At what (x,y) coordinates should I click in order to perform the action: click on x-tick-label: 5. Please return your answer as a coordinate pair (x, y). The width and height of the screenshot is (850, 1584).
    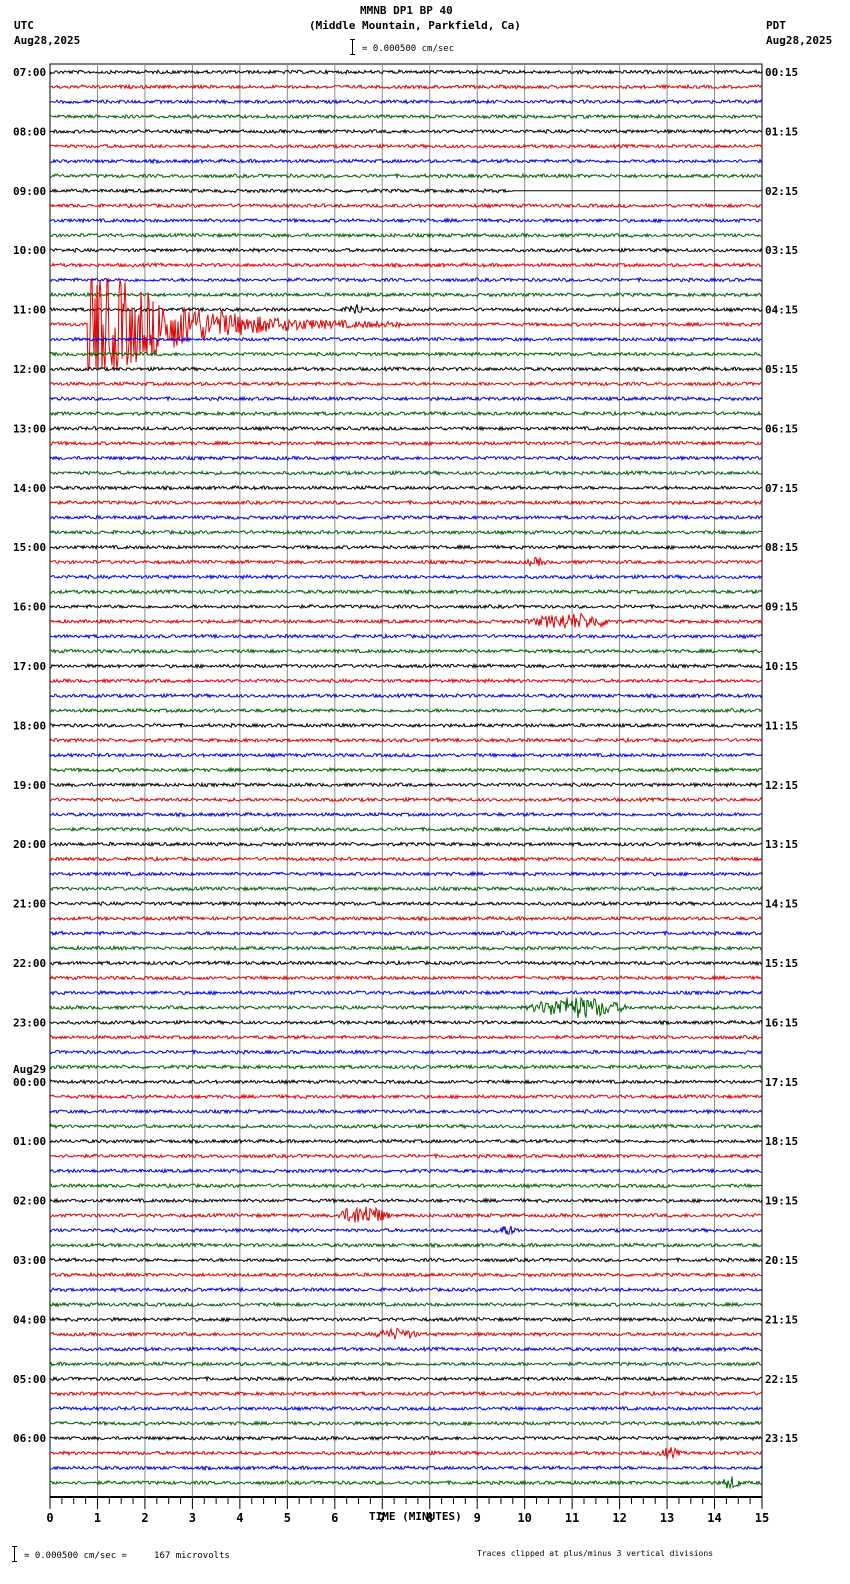
    Looking at the image, I should click on (287, 1518).